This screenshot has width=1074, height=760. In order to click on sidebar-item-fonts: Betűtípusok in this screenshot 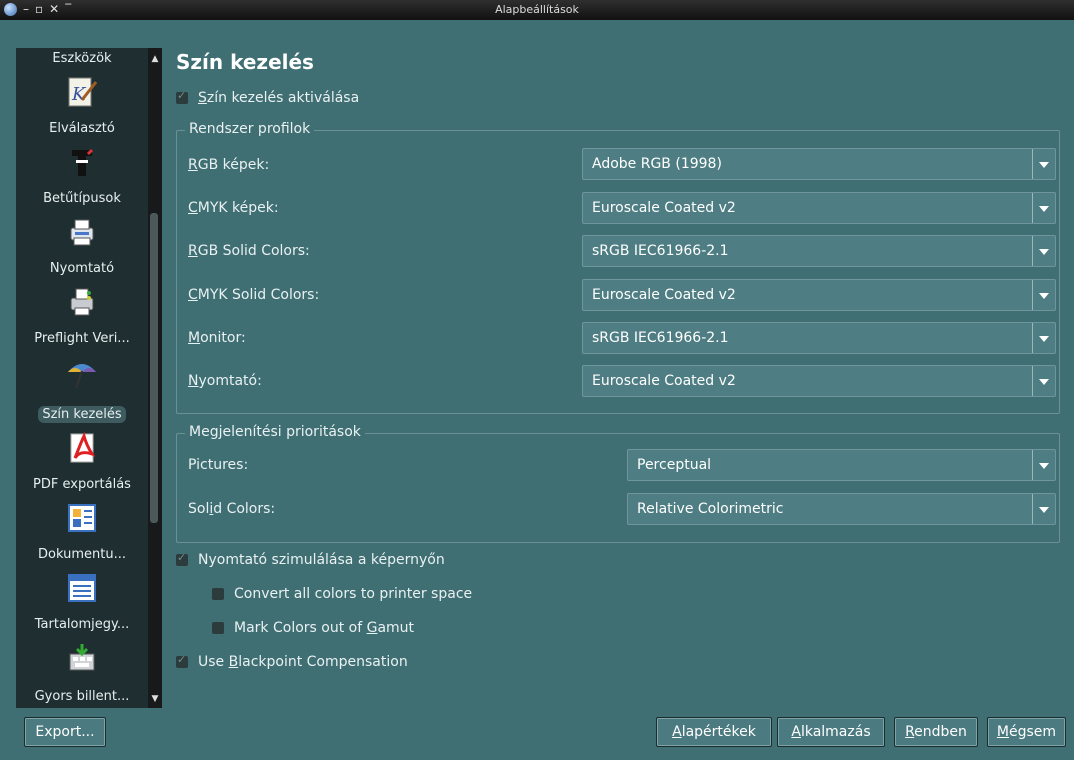, I will do `click(82, 198)`.